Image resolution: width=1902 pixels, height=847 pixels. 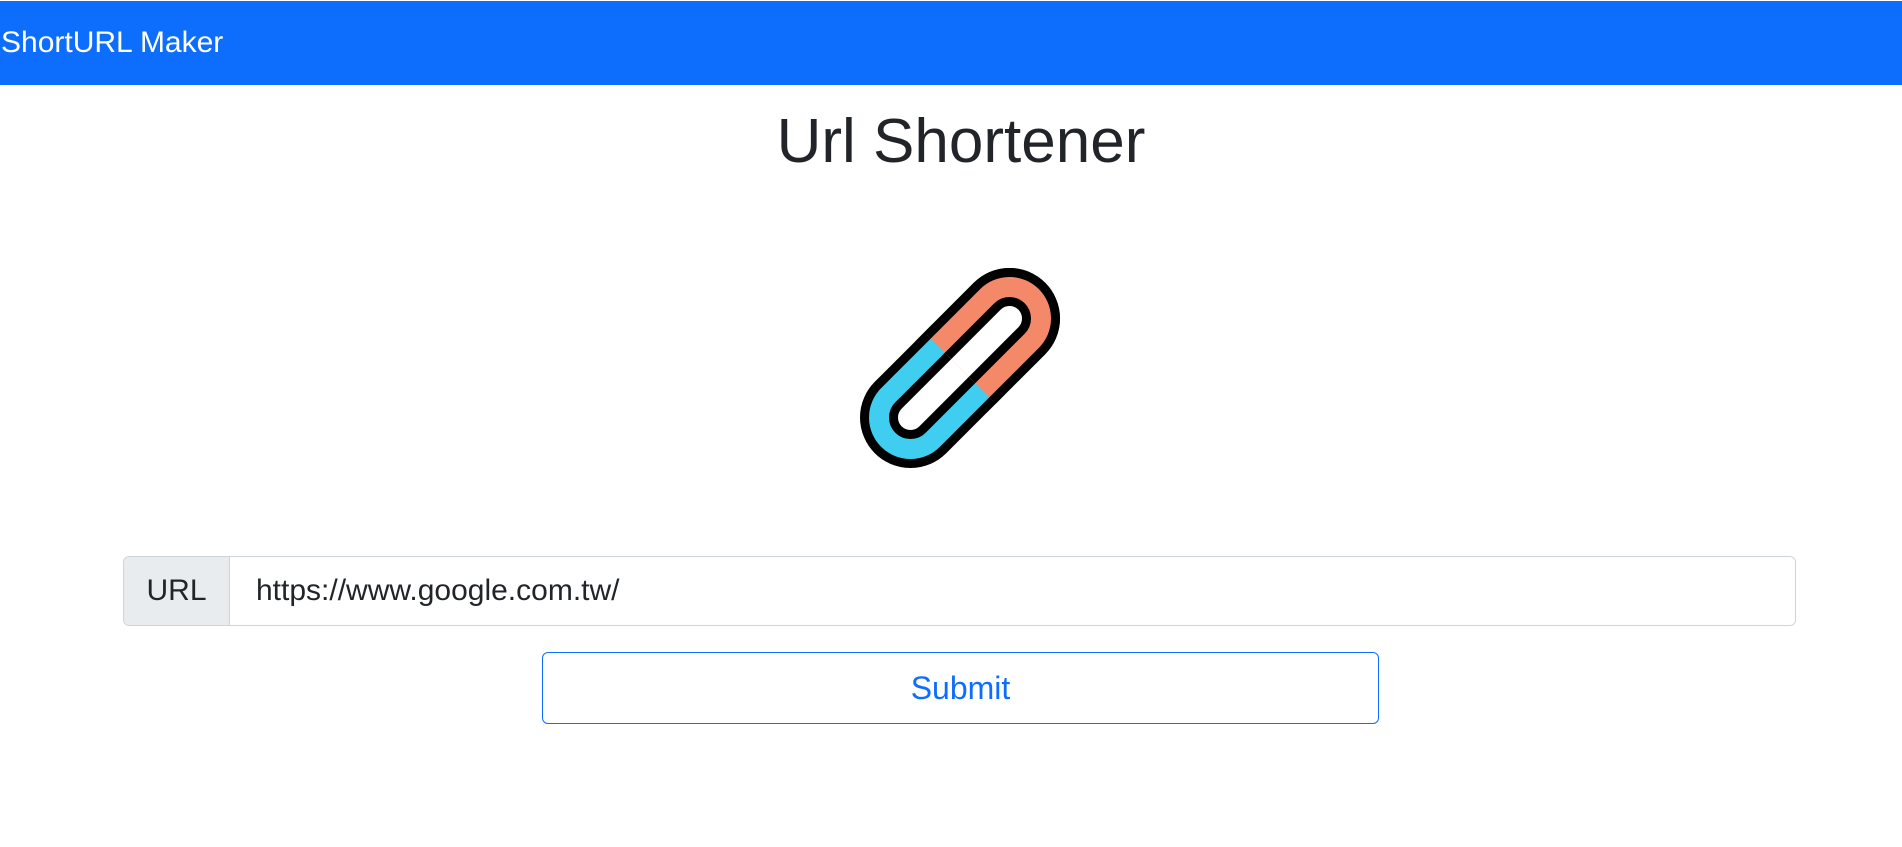 I want to click on page-title: Url Shortener, so click(x=961, y=141).